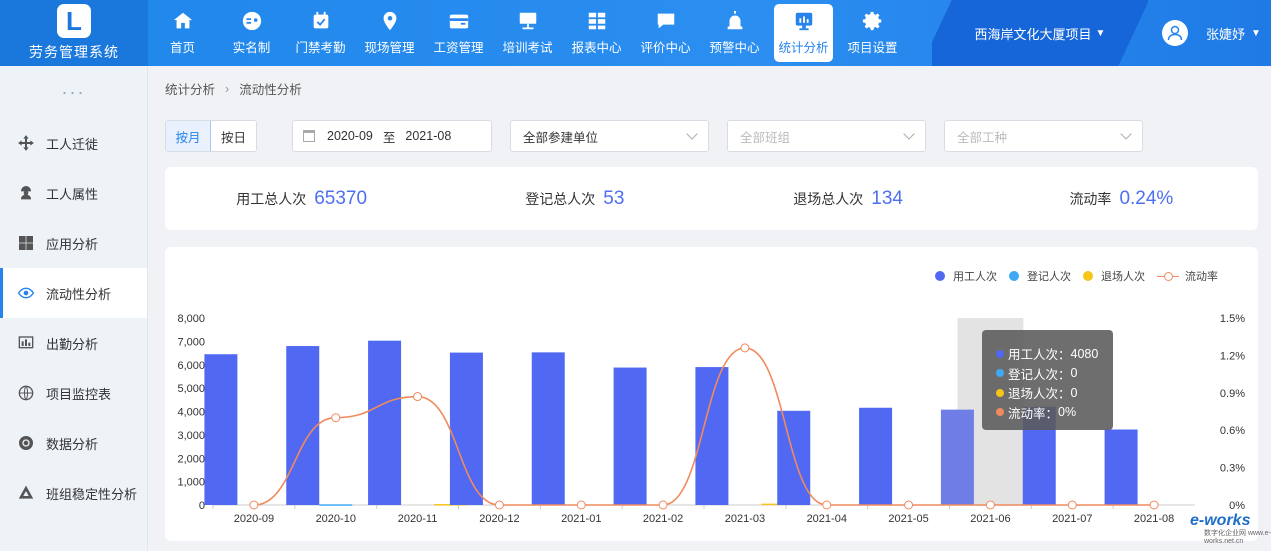 Image resolution: width=1271 pixels, height=551 pixels. I want to click on chart-tooltip: 用工人次： 4080 登记人次： 0 退场人次： 0 流动率： 0%, so click(1047, 380).